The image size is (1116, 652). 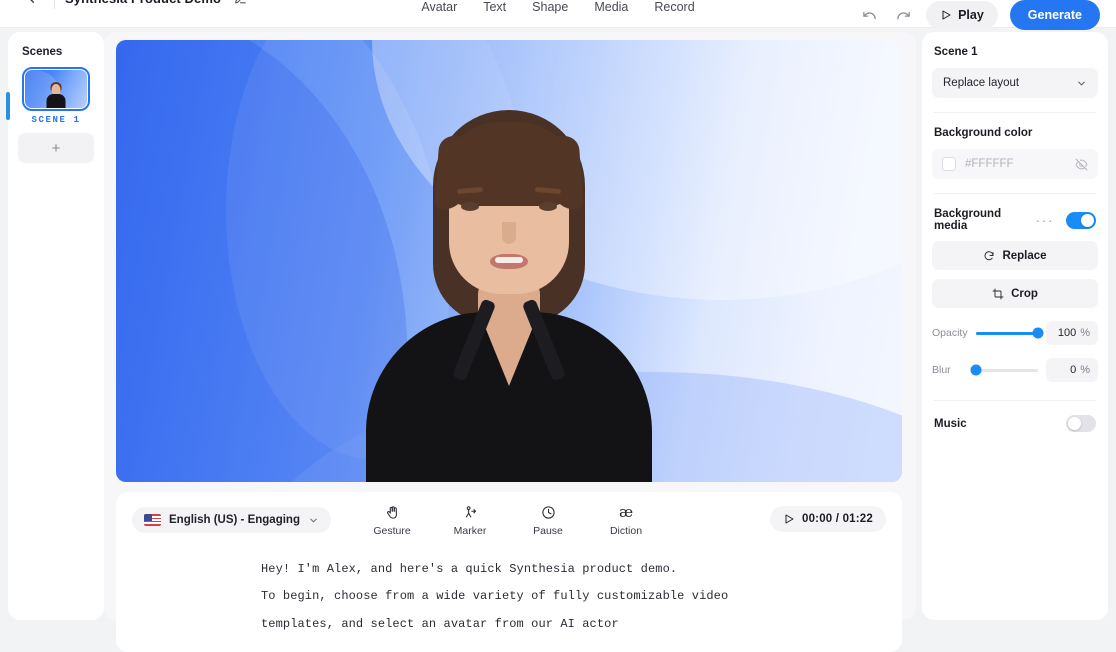 I want to click on blur-value-field: 0 %, so click(x=1072, y=370).